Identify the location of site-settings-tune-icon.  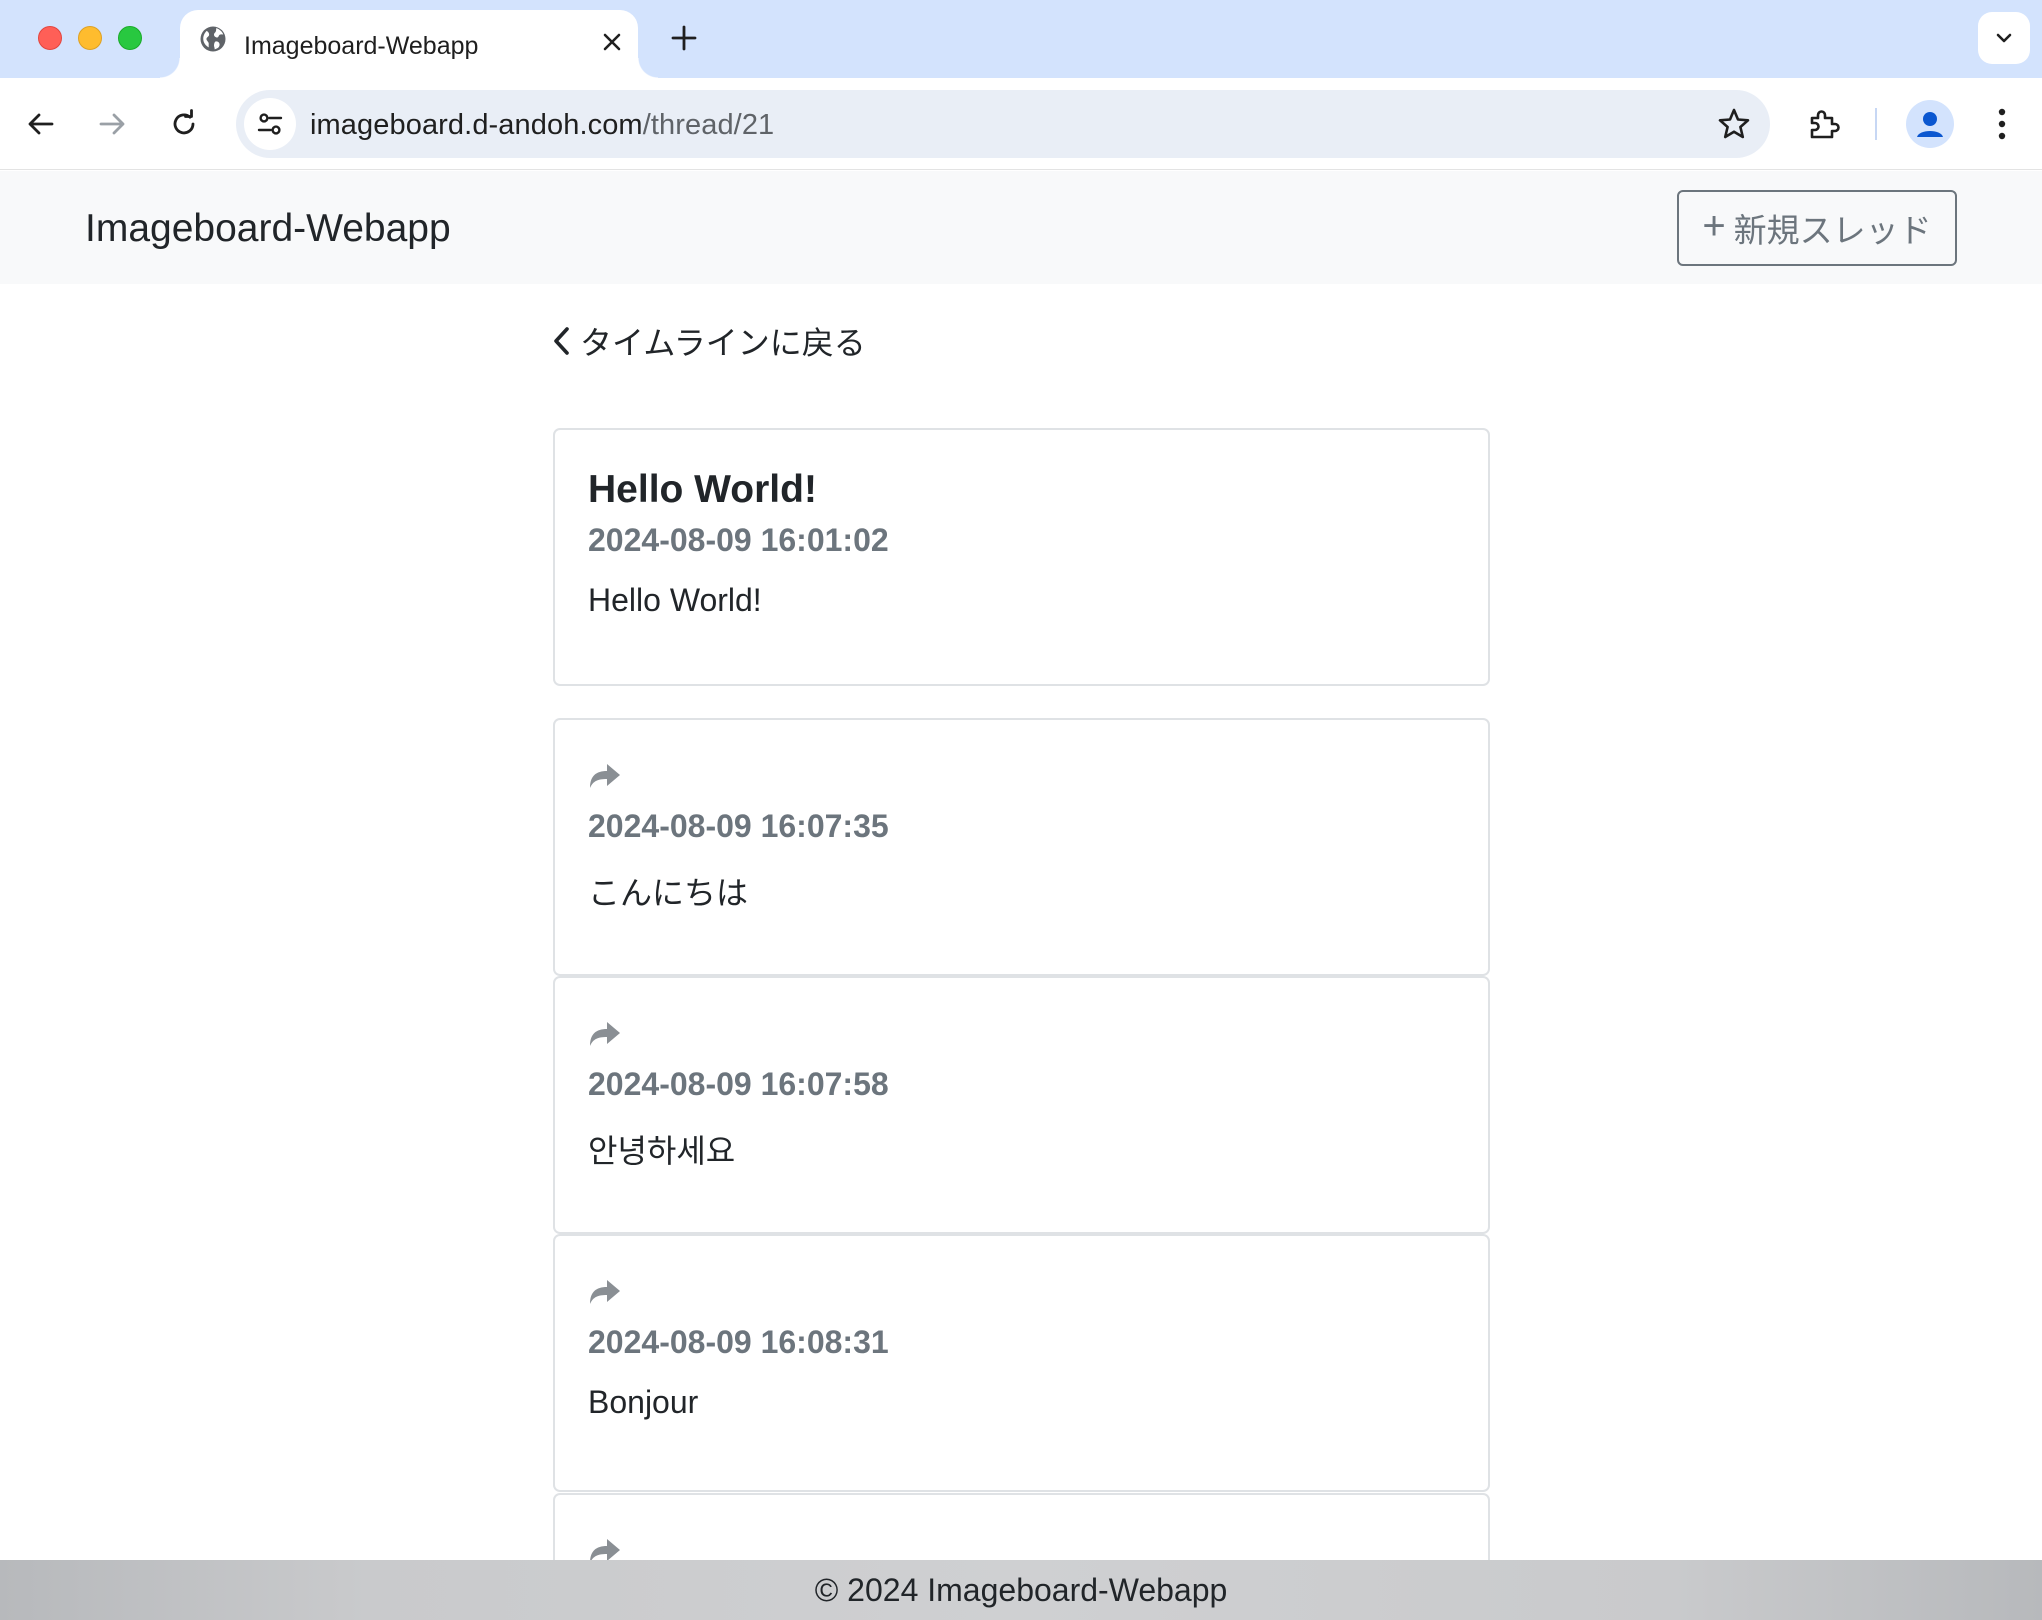
(270, 124).